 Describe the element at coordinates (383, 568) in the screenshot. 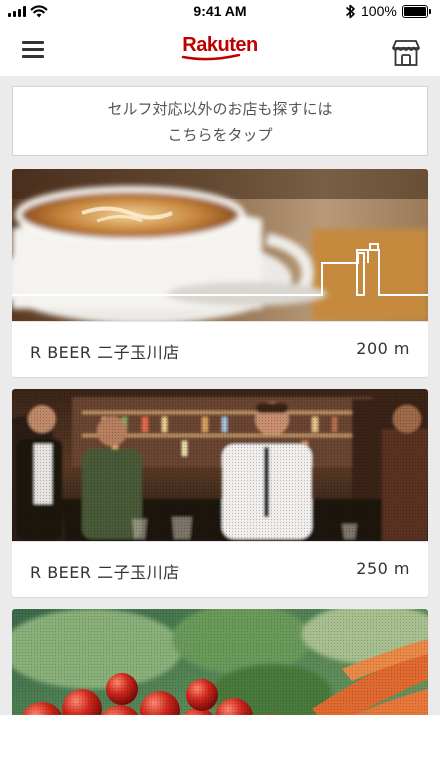

I see `shop-distance: 250 m` at that location.